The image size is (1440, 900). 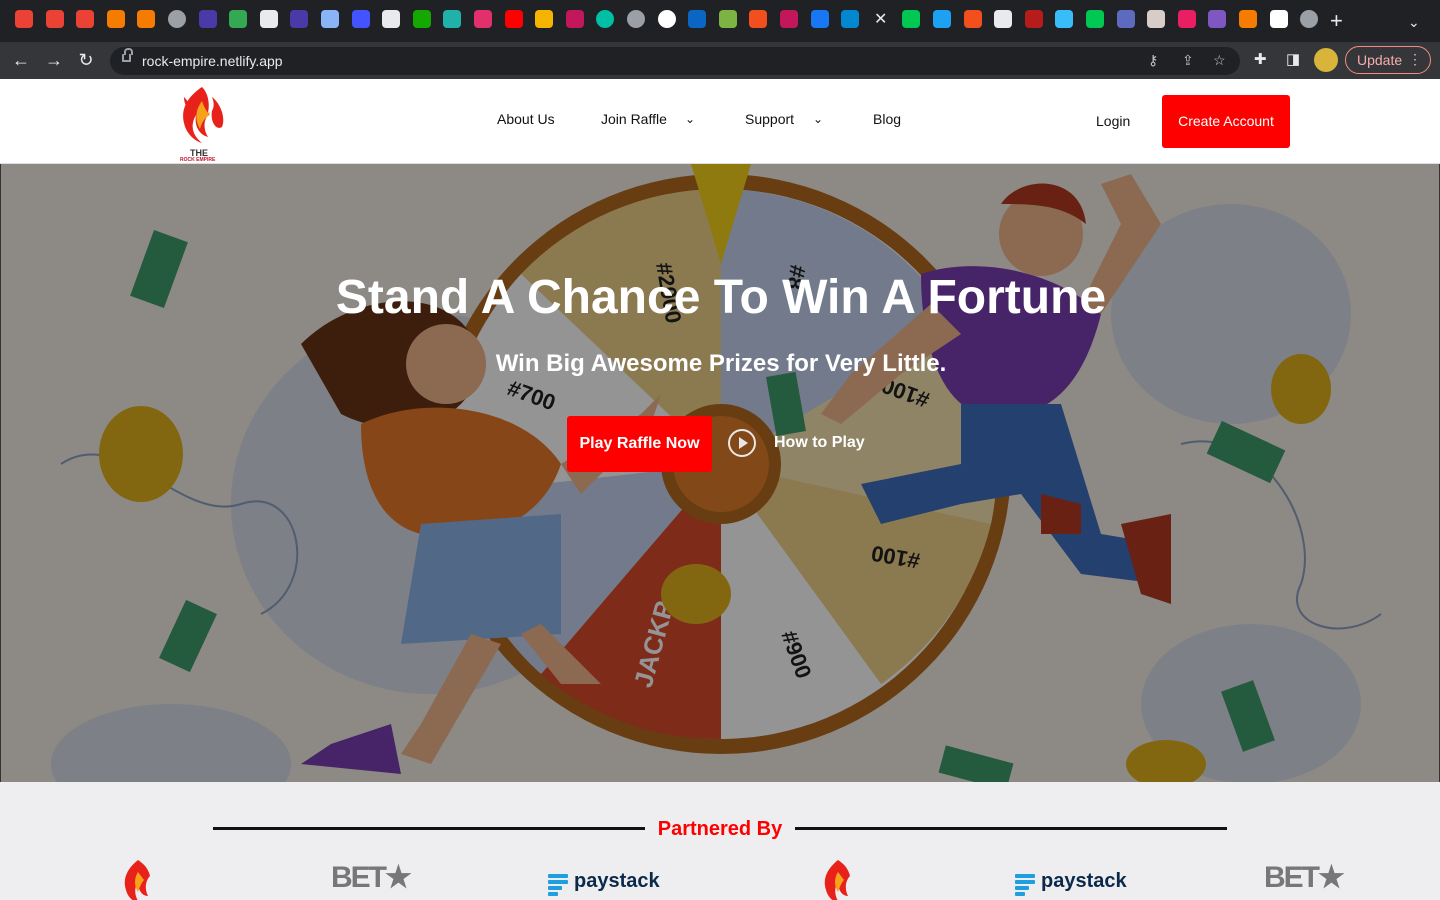 What do you see at coordinates (850, 19) in the screenshot?
I see `video-favicon-icon` at bounding box center [850, 19].